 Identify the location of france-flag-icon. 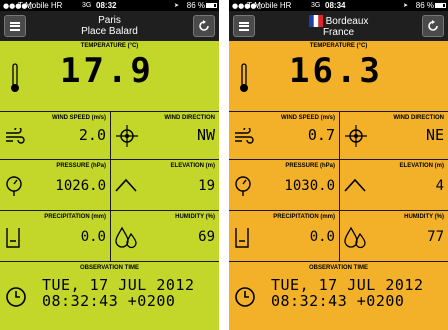
(315, 21).